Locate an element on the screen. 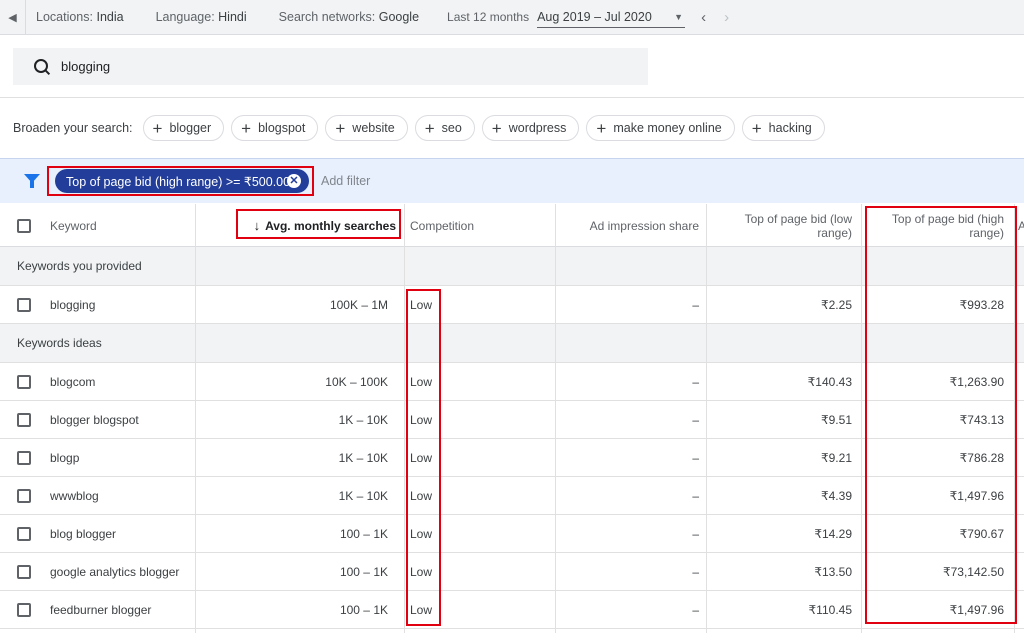 The height and width of the screenshot is (633, 1024). select-all-checkbox is located at coordinates (24, 225).